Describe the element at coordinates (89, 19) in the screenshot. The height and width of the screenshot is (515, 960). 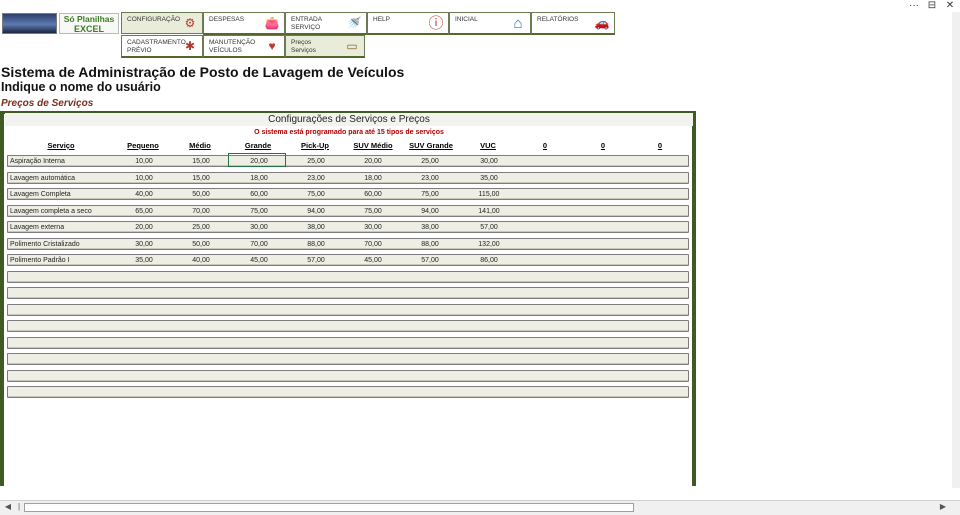
I see `logo-line1: Só Planilhas` at that location.